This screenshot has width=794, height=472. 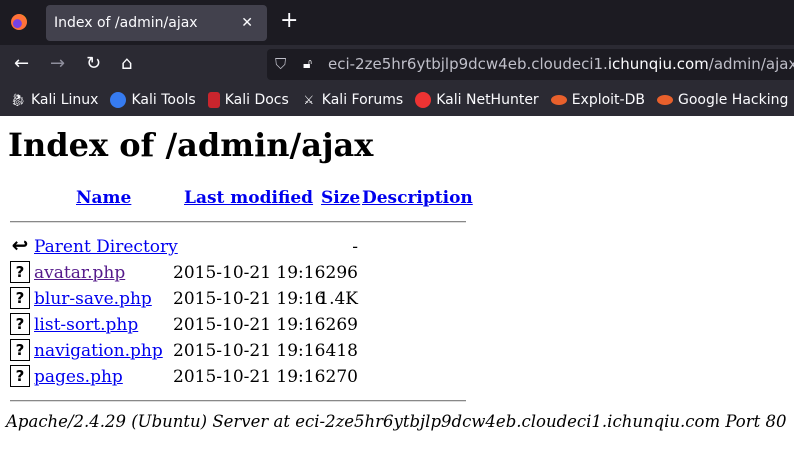 I want to click on file-link: avatar.php, so click(x=79, y=273).